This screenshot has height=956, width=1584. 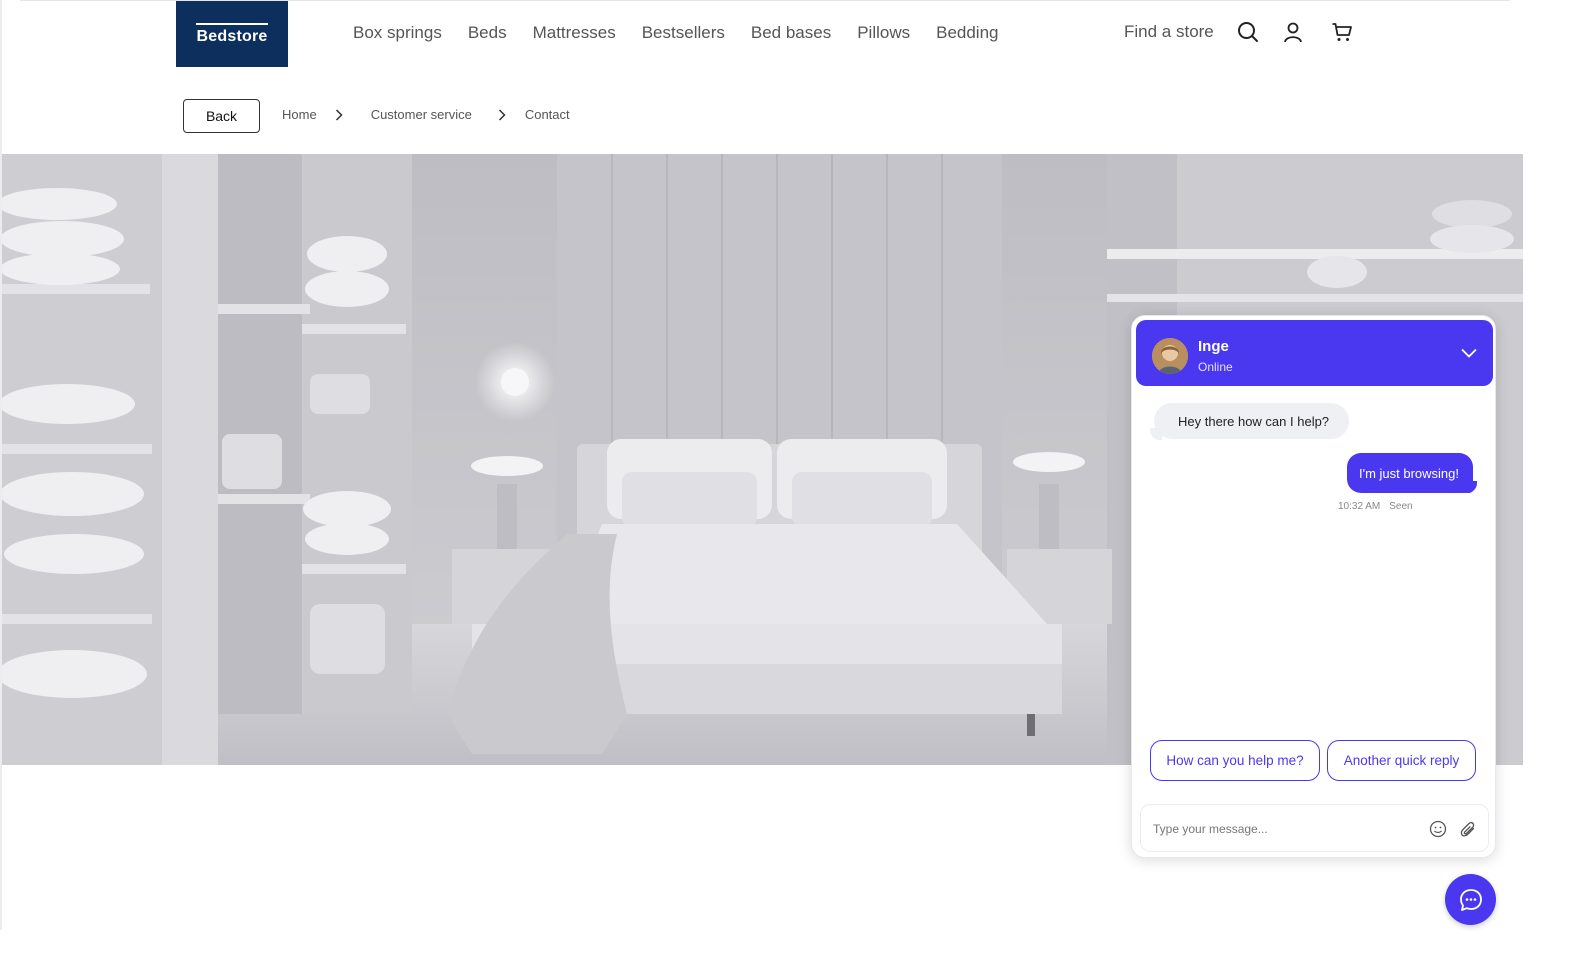 What do you see at coordinates (1169, 32) in the screenshot?
I see `find-store-link: Find a store` at bounding box center [1169, 32].